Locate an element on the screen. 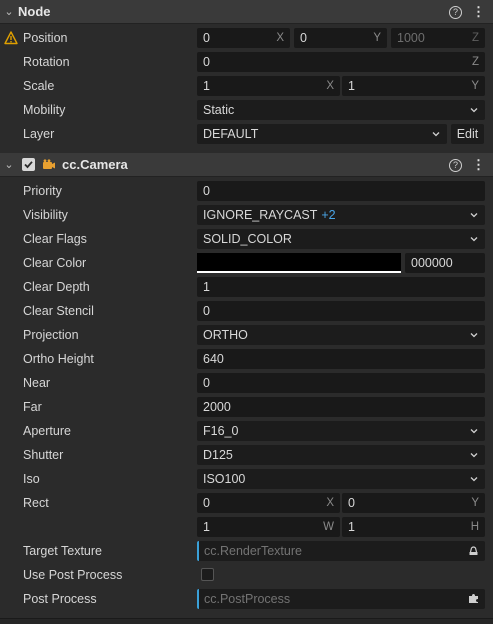  position-x-field: 0 X is located at coordinates (243, 38).